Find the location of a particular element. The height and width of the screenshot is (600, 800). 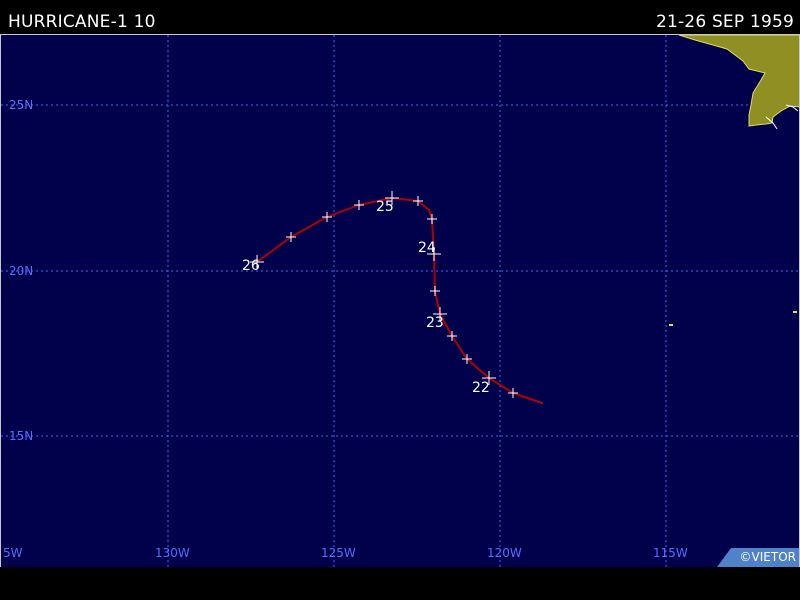

latitude-label-20n: 20N is located at coordinates (21, 271).